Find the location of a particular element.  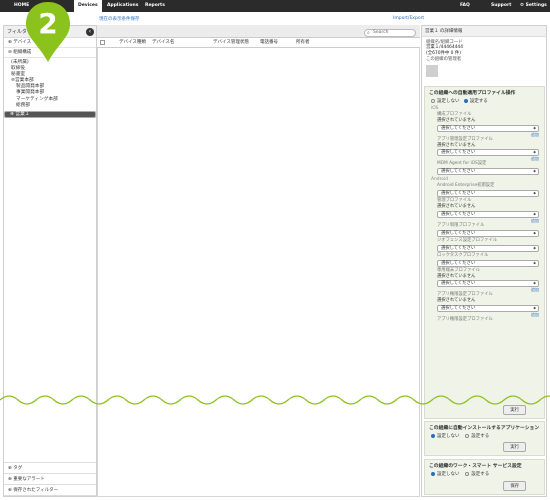

col-device-type: デバイス種類 is located at coordinates (132, 43).